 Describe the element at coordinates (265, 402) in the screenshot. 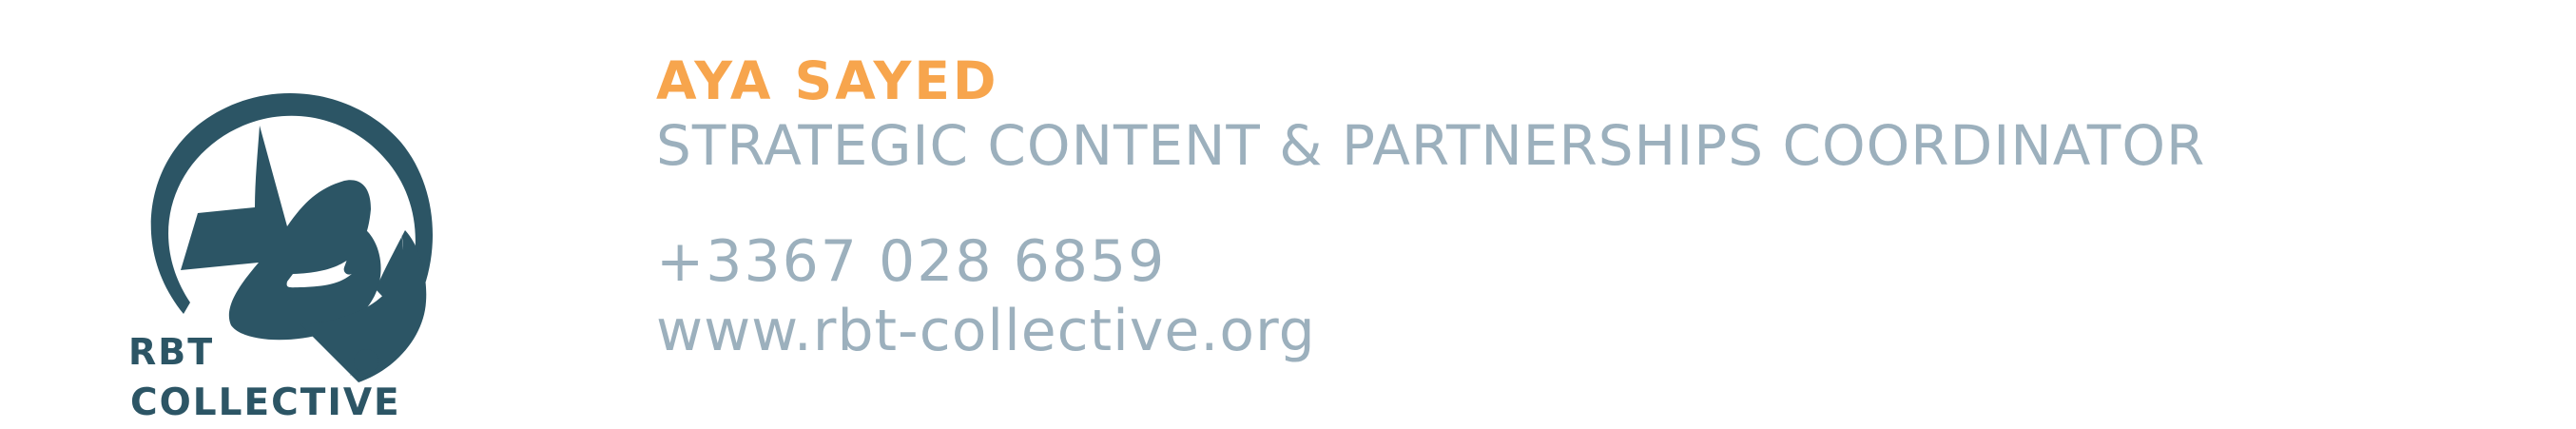

I see `logo-text-collective: COLLECTIVE` at that location.